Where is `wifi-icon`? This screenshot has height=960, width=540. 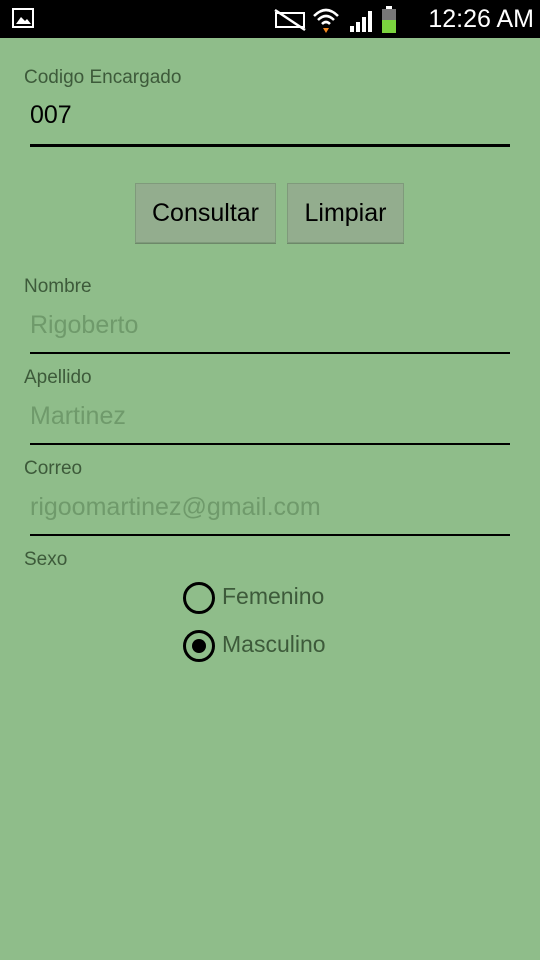
wifi-icon is located at coordinates (326, 20).